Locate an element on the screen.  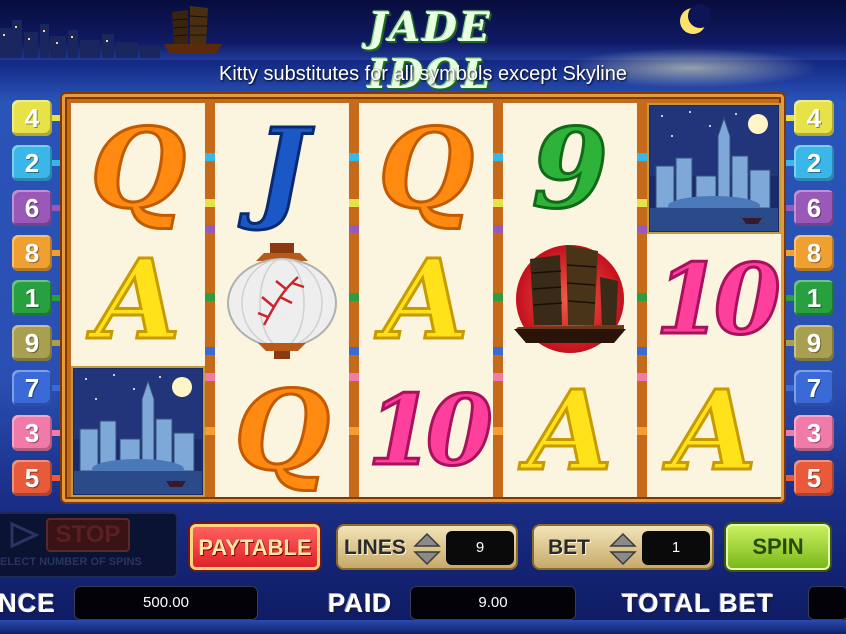
payline-right-tab: 9 is located at coordinates (807, 343).